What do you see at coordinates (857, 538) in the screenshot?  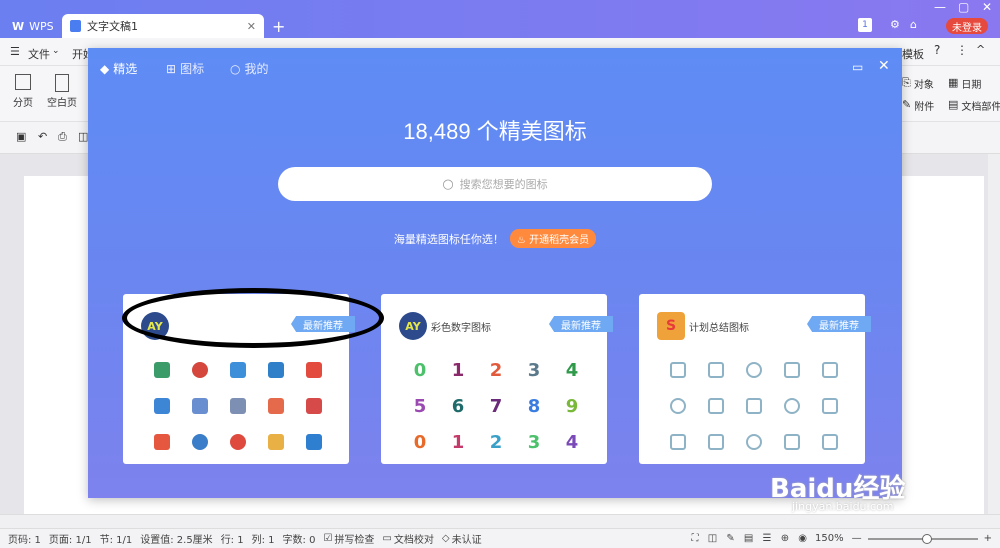 I see `zoom-out-icon: —` at bounding box center [857, 538].